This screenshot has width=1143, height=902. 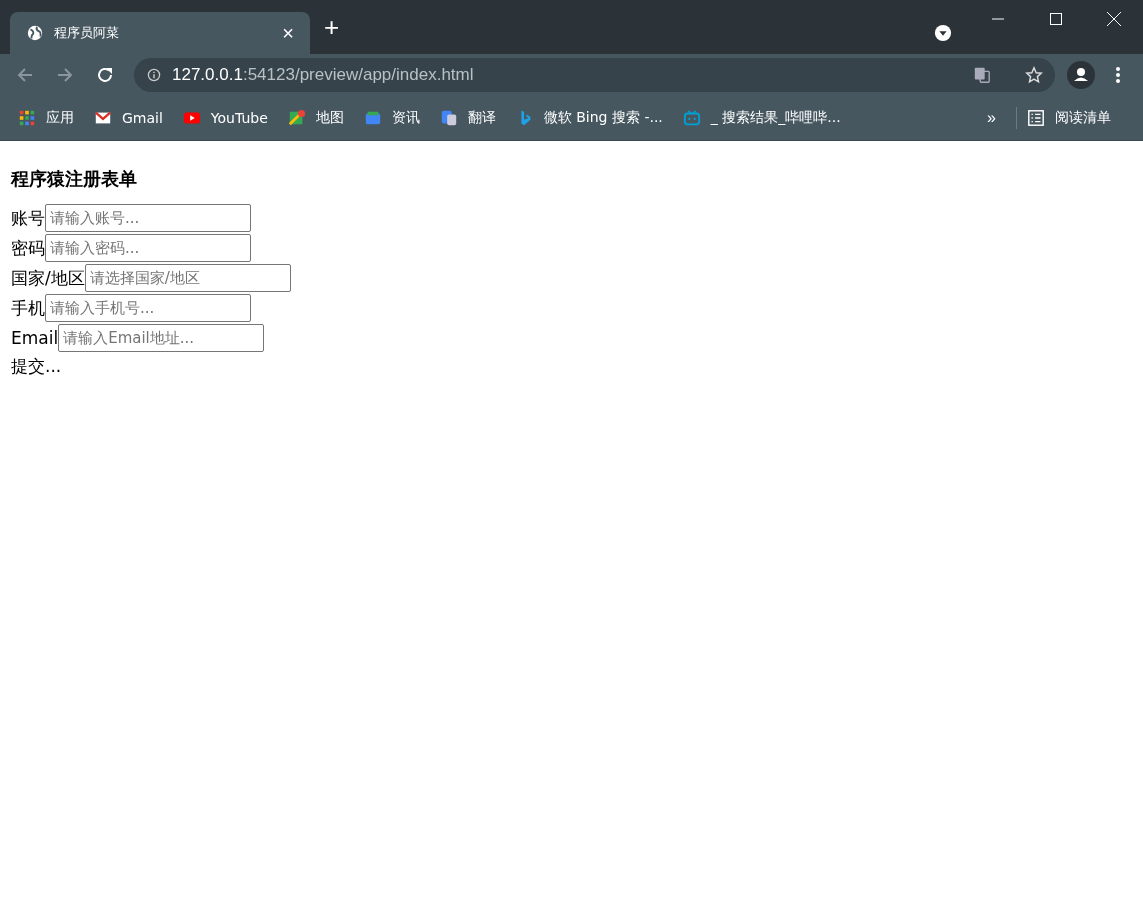 What do you see at coordinates (105, 75) in the screenshot?
I see `reload-icon` at bounding box center [105, 75].